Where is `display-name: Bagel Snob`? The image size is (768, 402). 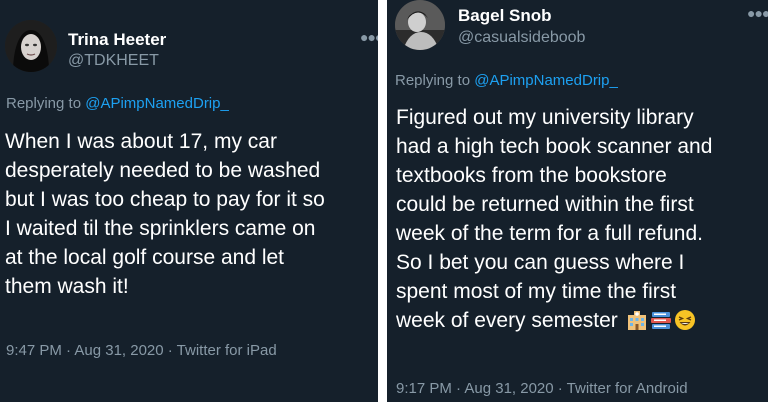
display-name: Bagel Snob is located at coordinates (505, 16).